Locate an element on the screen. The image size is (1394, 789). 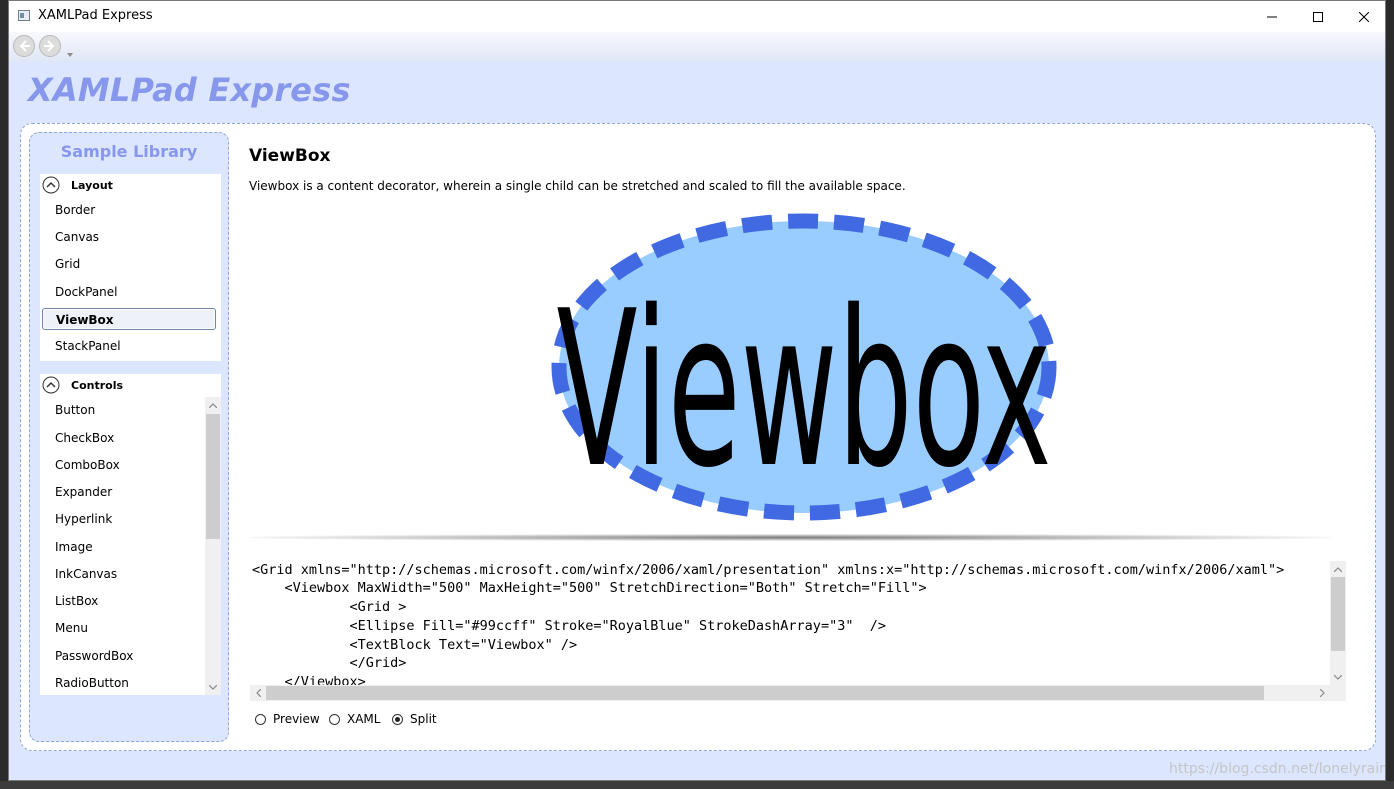
title-bar: XAMLPad Express is located at coordinates (697, 16).